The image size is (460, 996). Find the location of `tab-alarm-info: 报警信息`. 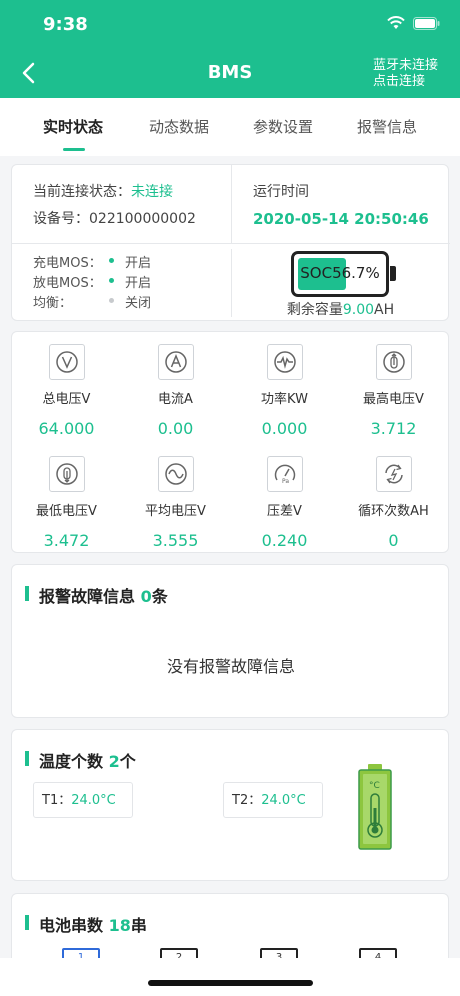

tab-alarm-info: 报警信息 is located at coordinates (387, 126).